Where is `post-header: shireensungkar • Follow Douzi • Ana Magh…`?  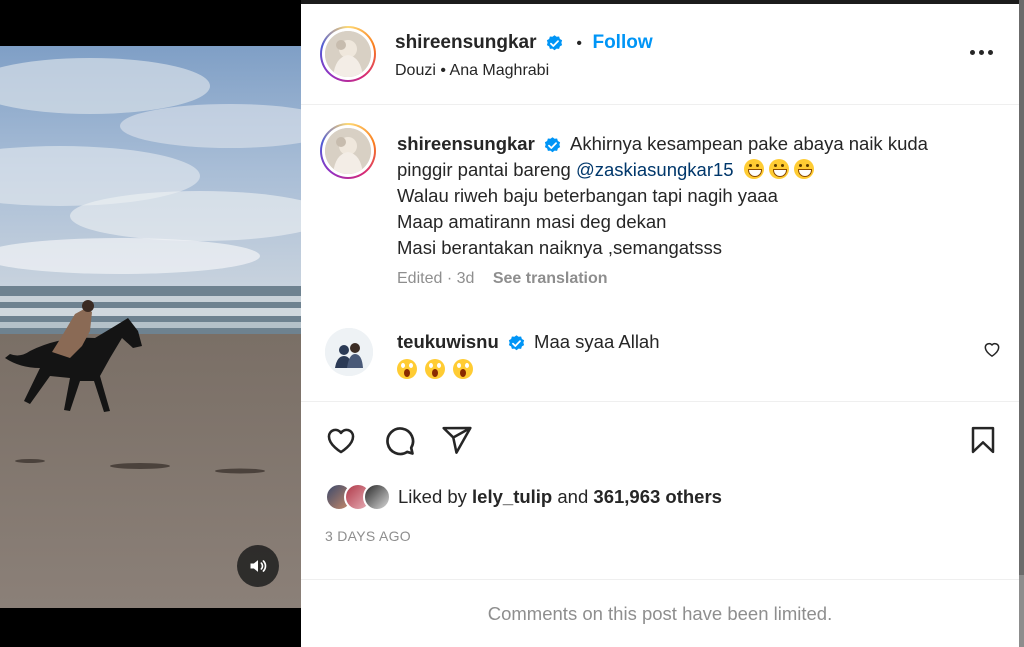
post-header: shireensungkar • Follow Douzi • Ana Magh… is located at coordinates (660, 54).